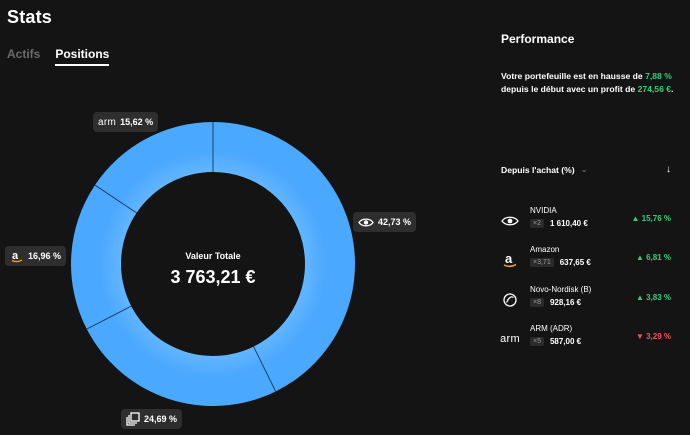 The width and height of the screenshot is (690, 435). I want to click on position-name: Novo-Nordisk (B), so click(561, 289).